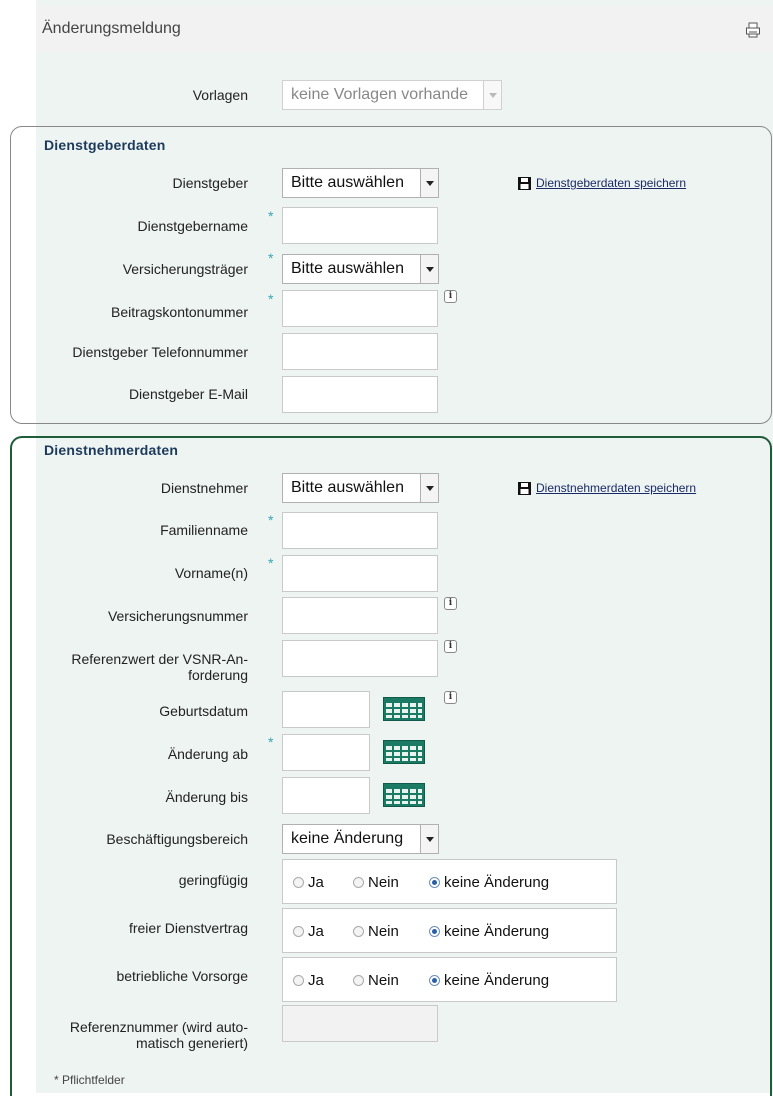  I want to click on vorlagen-value: keine Vorlagen vorhande, so click(380, 94).